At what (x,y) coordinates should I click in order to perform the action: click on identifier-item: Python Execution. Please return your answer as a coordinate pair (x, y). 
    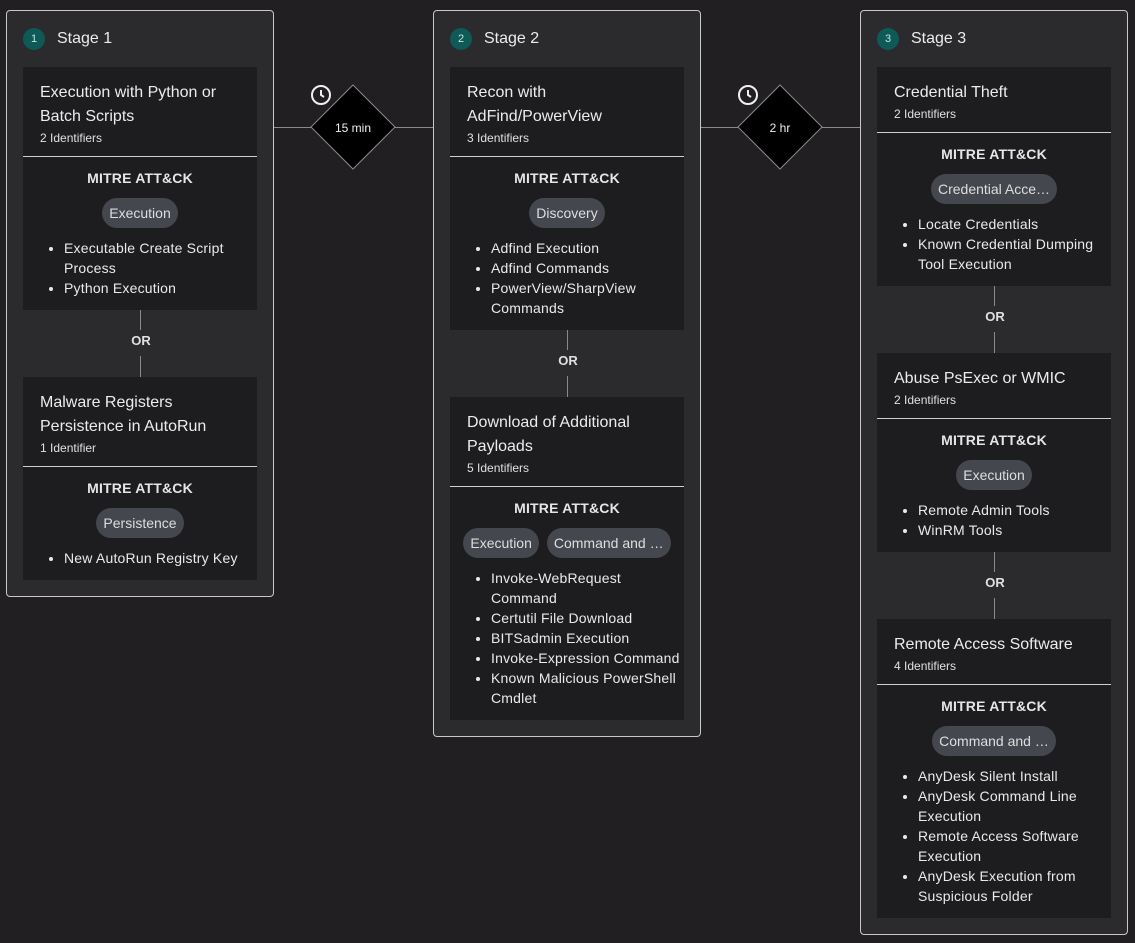
    Looking at the image, I should click on (157, 288).